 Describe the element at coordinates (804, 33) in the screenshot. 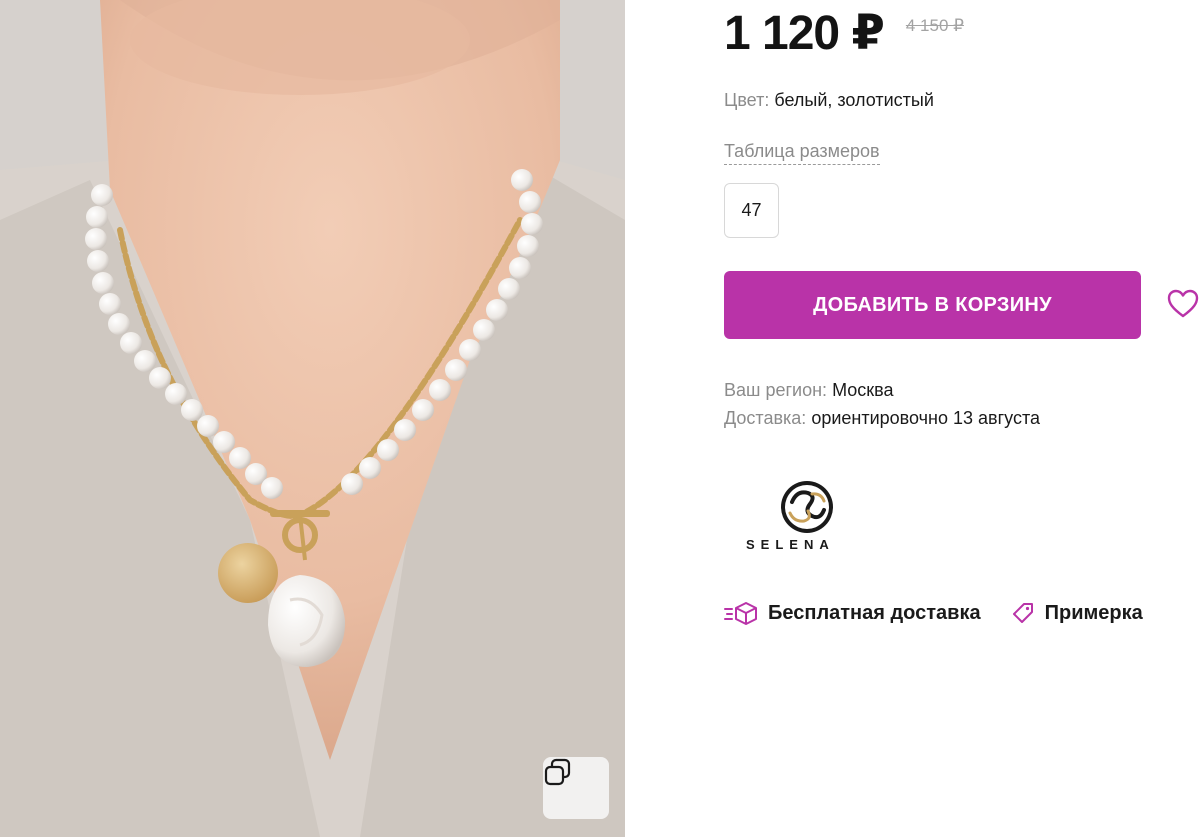

I see `current-price: 1 120 ₽` at that location.